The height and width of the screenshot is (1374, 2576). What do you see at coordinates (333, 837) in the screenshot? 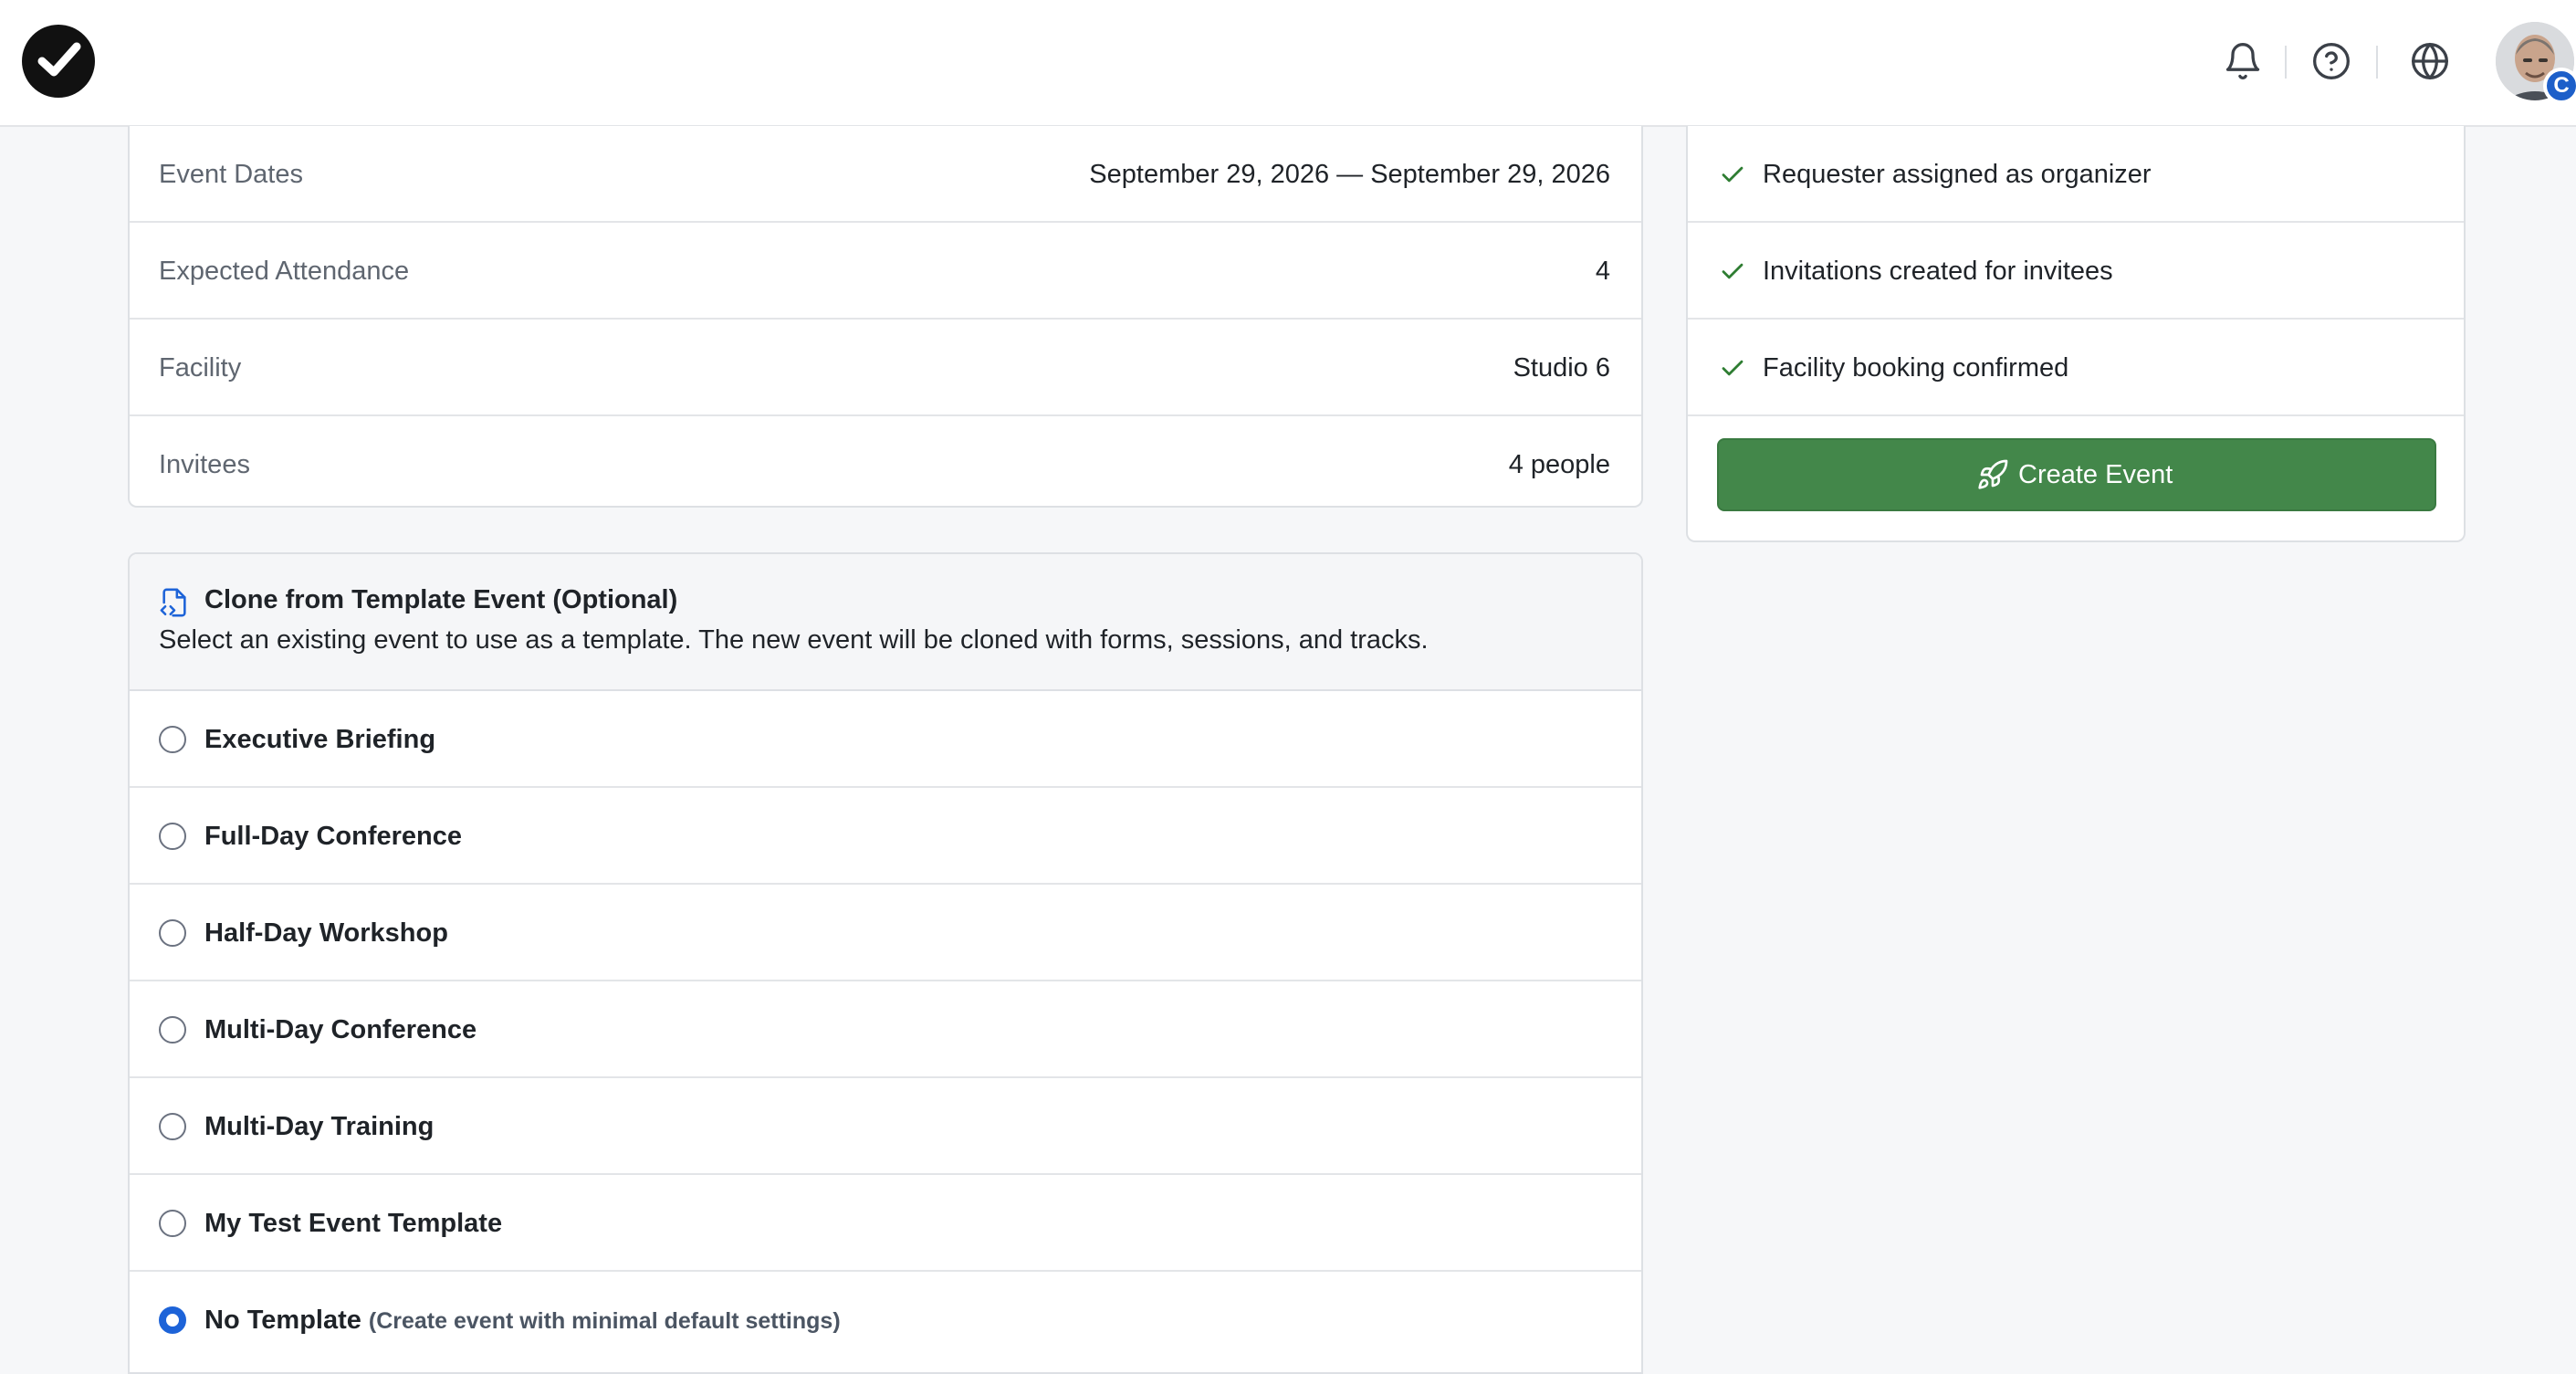
I see `template-option-label: Full-Day Conference` at bounding box center [333, 837].